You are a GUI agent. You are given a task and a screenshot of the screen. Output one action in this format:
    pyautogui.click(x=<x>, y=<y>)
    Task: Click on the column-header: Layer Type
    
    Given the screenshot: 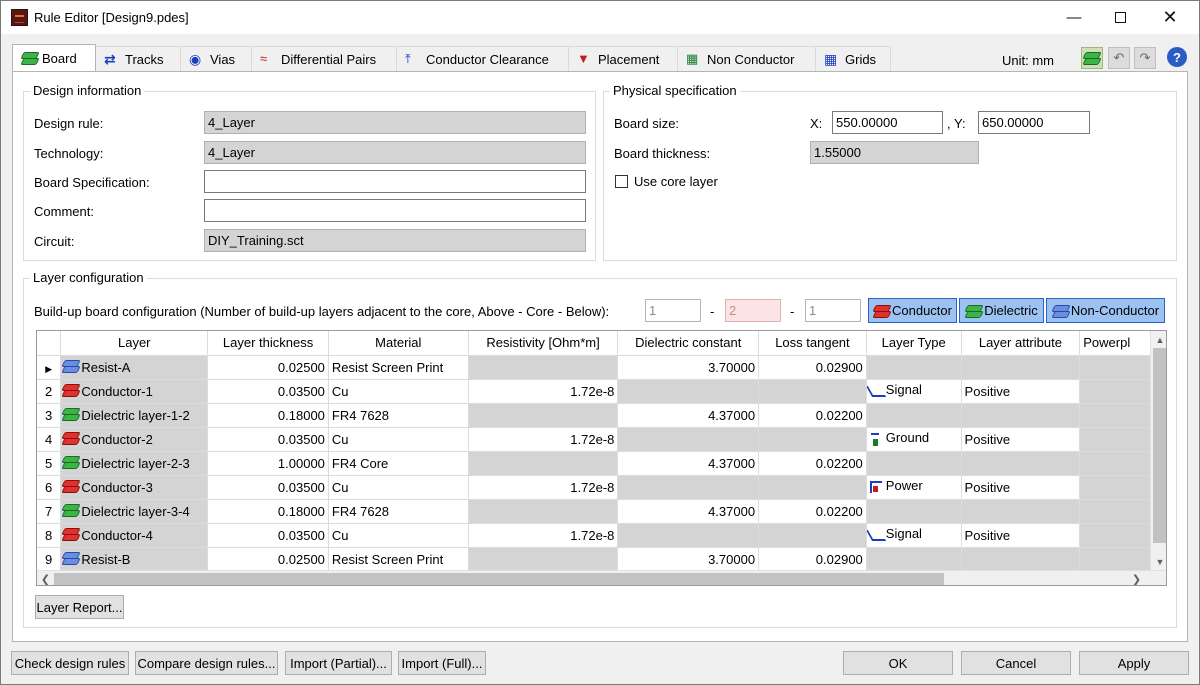 What is the action you would take?
    pyautogui.click(x=914, y=343)
    